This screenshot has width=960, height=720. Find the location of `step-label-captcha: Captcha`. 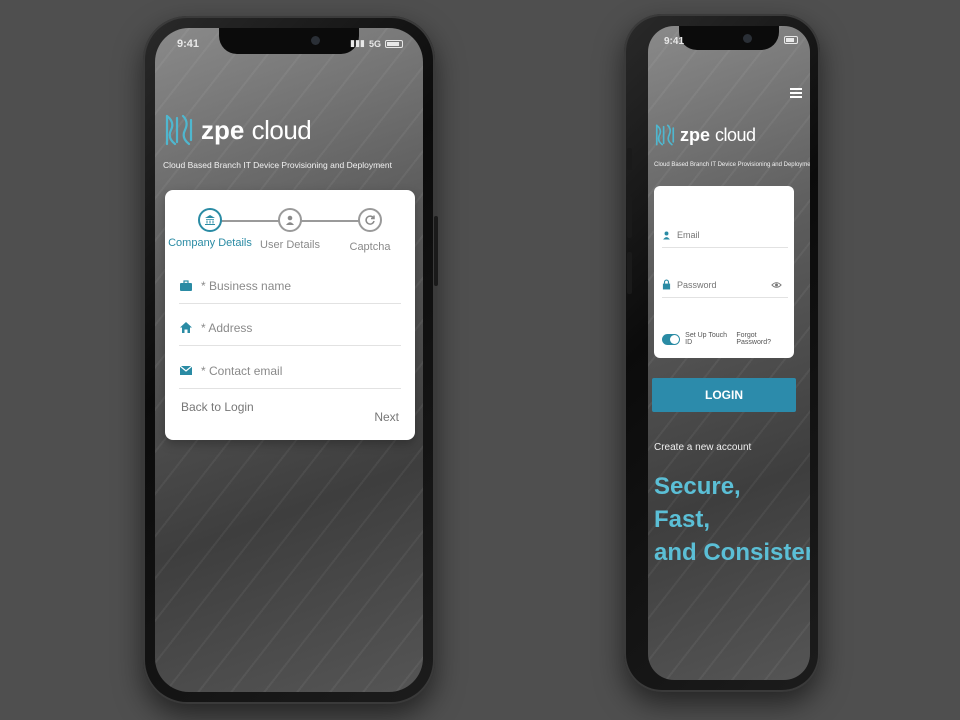

step-label-captcha: Captcha is located at coordinates (370, 247).